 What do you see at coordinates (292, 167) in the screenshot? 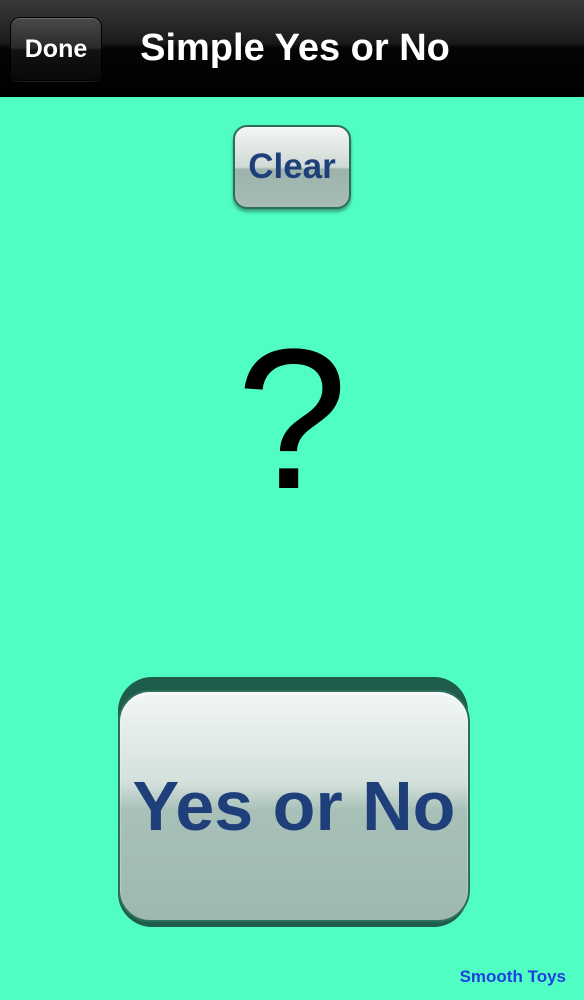
I see `clear-button: Clear` at bounding box center [292, 167].